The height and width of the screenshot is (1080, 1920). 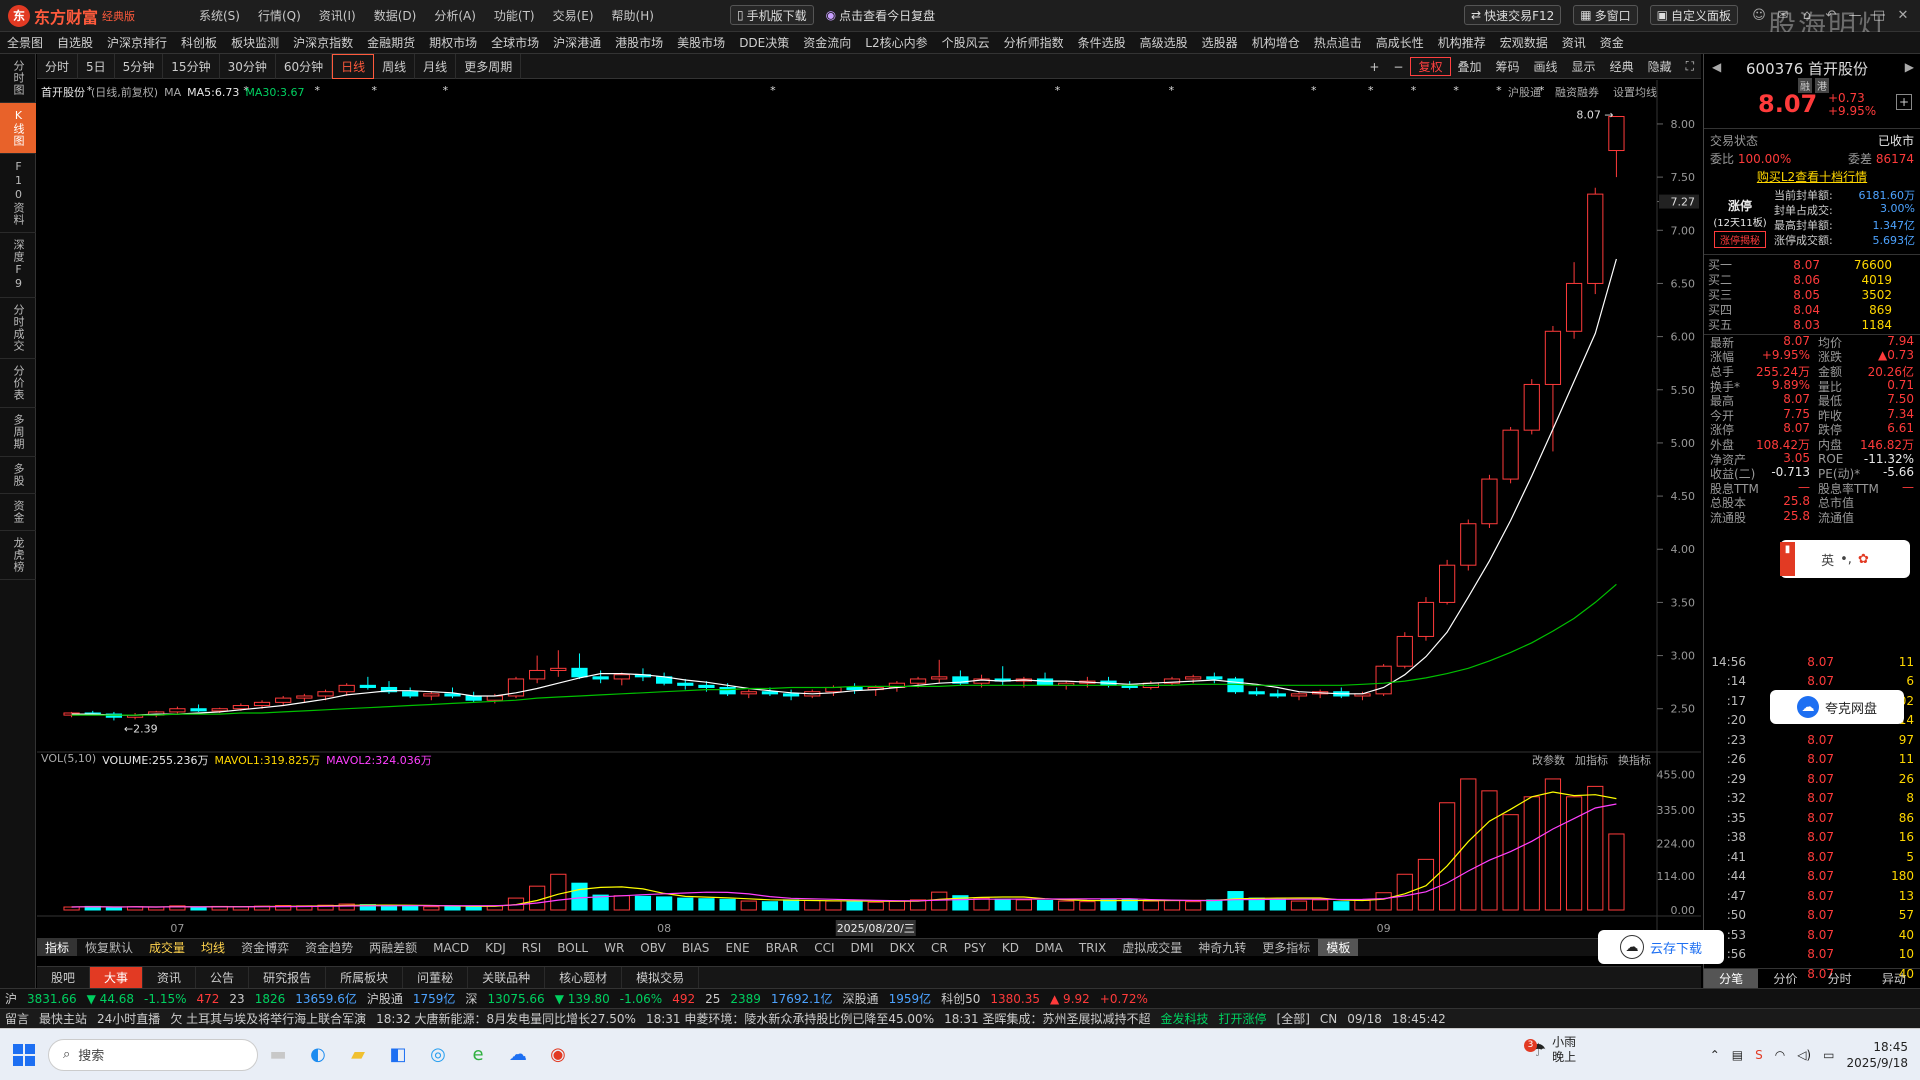 What do you see at coordinates (506, 1018) in the screenshot?
I see `news-item: 18:32 大唐新能源：8月发电量同比增长27.50%` at bounding box center [506, 1018].